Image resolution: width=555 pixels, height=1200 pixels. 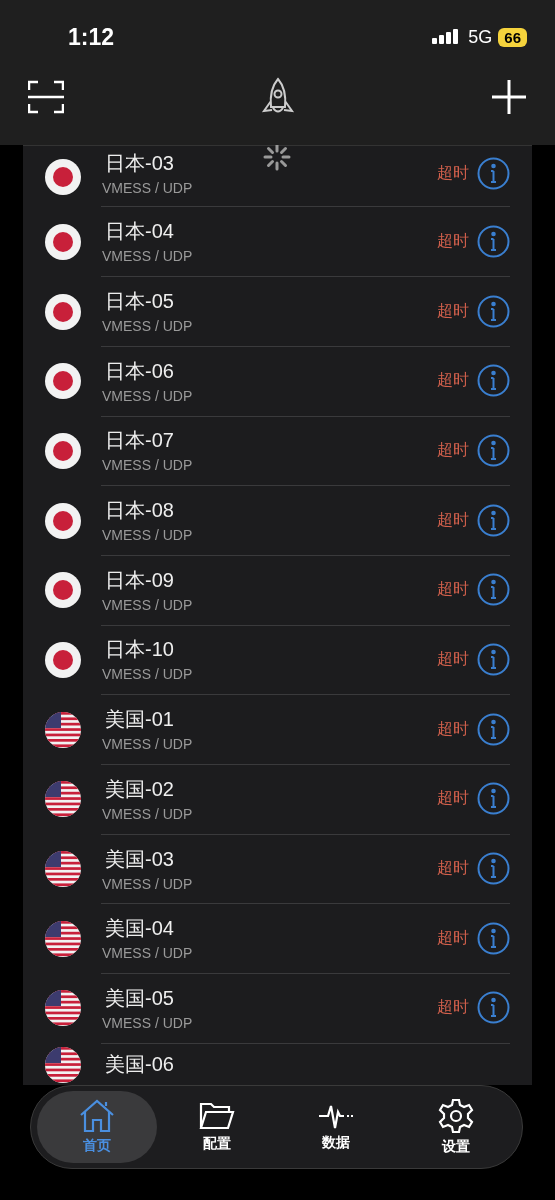 I want to click on server-name: 日本-06, so click(x=139, y=371).